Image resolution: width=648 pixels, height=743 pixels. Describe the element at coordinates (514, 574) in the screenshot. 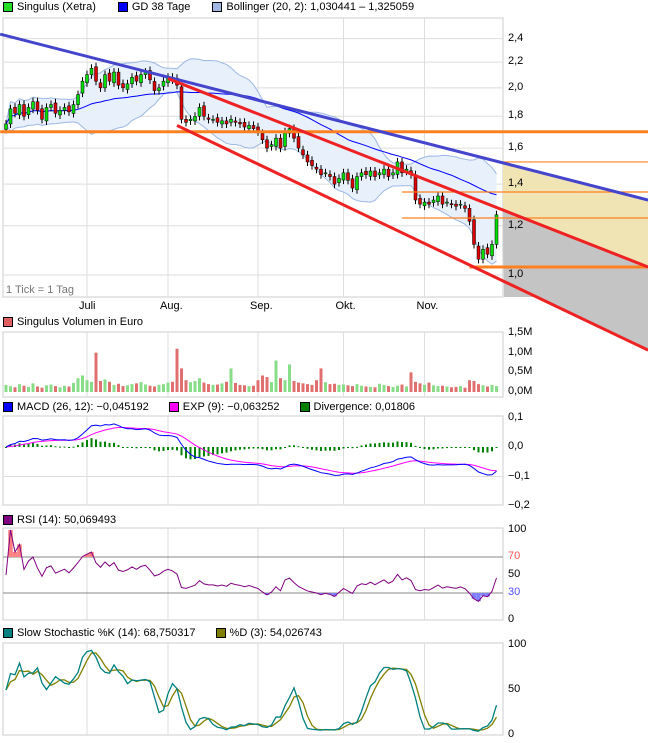

I see `rsi-axis-label: 50` at that location.